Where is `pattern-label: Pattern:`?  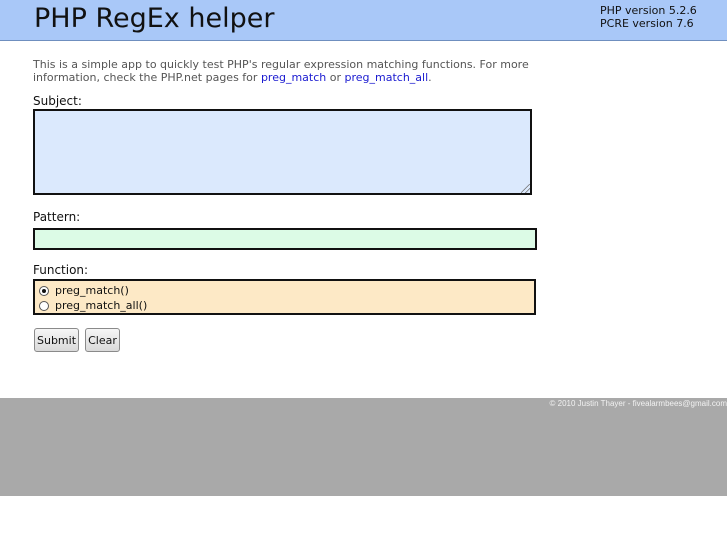 pattern-label: Pattern: is located at coordinates (57, 217).